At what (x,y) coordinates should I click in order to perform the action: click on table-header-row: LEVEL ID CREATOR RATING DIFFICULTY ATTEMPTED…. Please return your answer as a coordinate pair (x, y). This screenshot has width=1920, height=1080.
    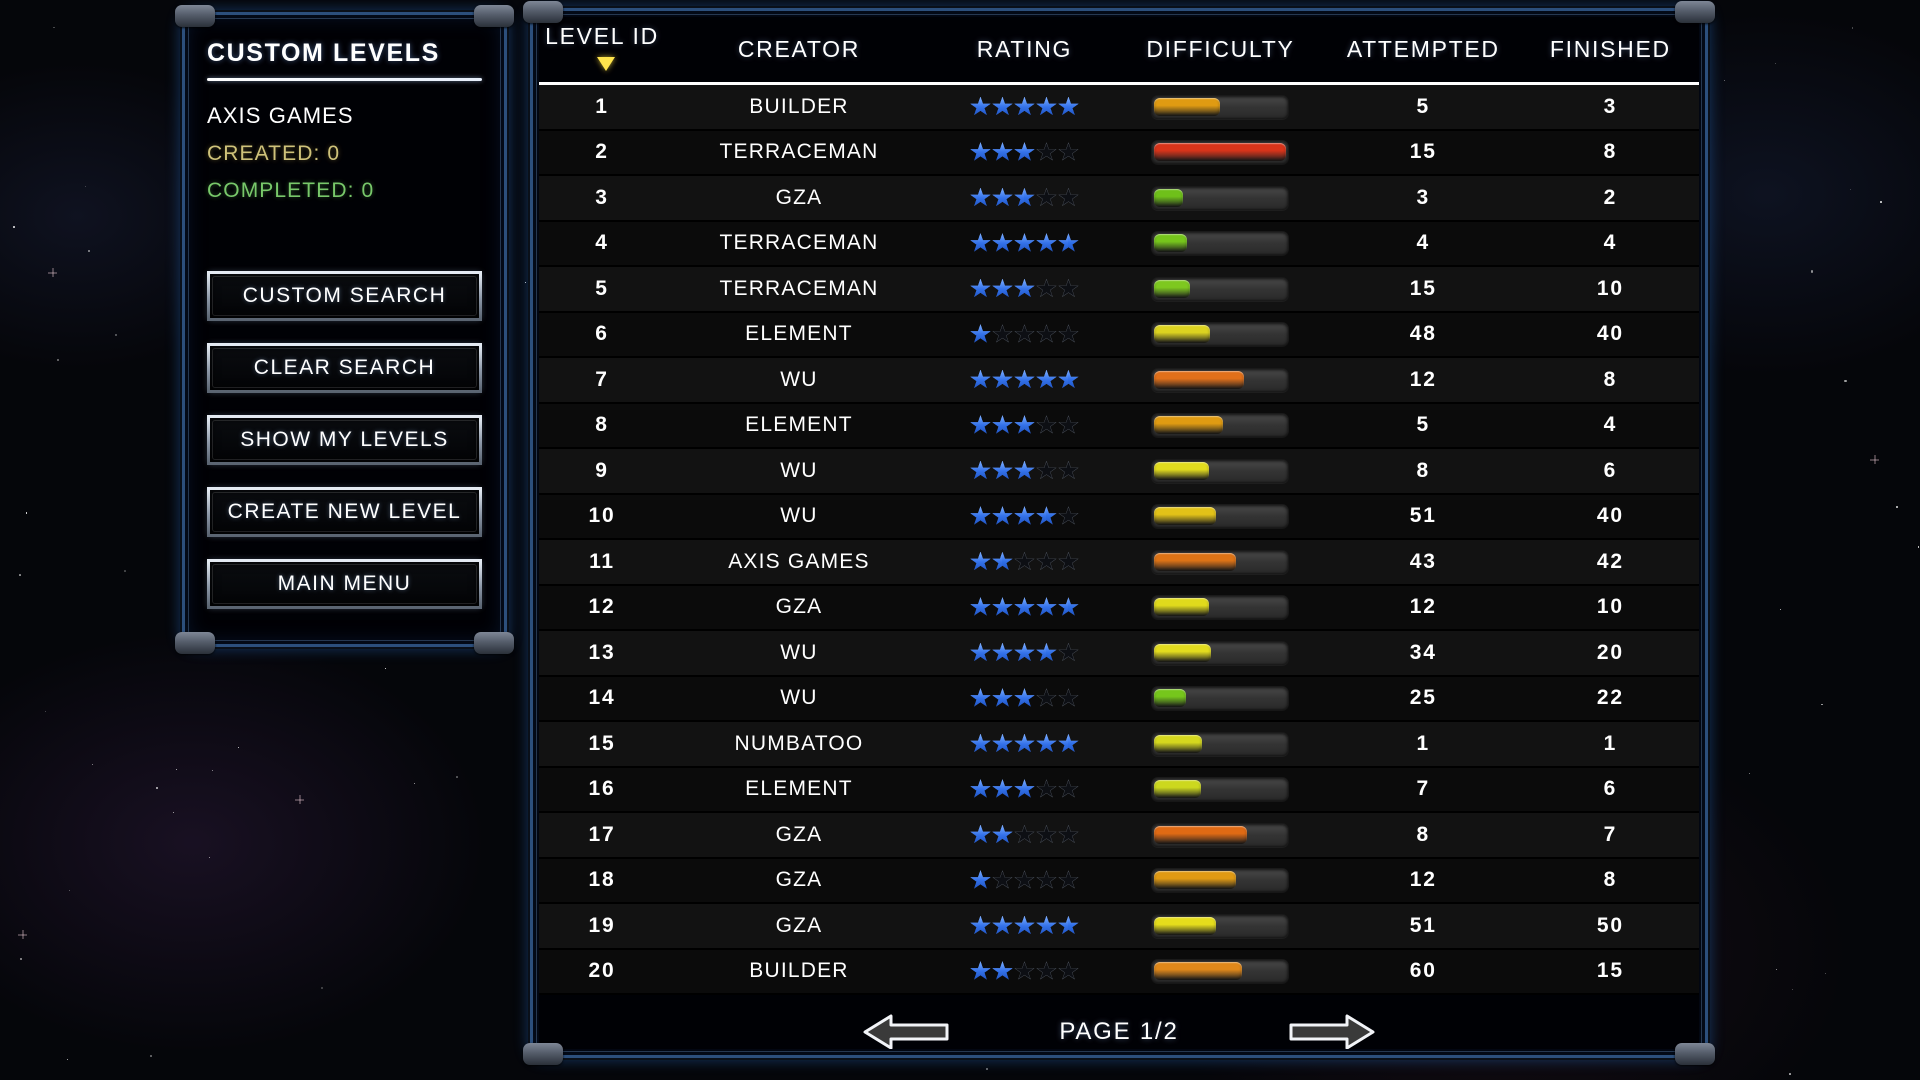
    Looking at the image, I should click on (1119, 51).